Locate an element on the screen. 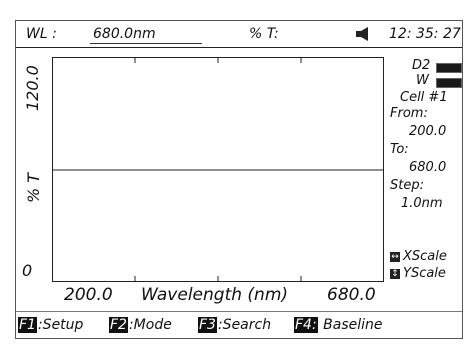  xscale-control: ↔ XScale is located at coordinates (418, 256).